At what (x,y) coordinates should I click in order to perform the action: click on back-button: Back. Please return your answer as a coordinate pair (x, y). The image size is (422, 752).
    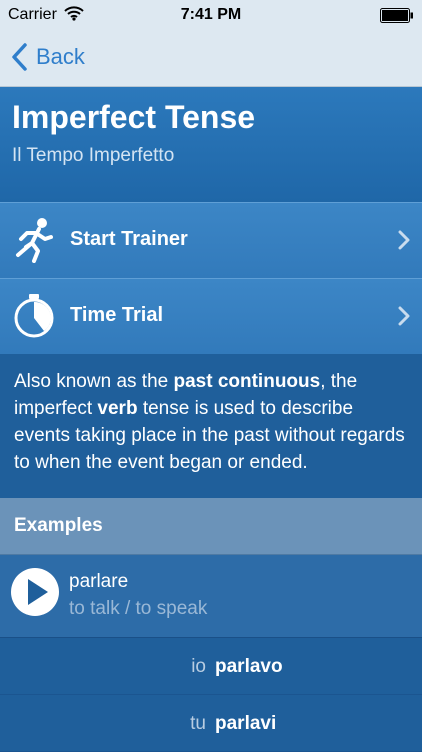
    Looking at the image, I should click on (47, 57).